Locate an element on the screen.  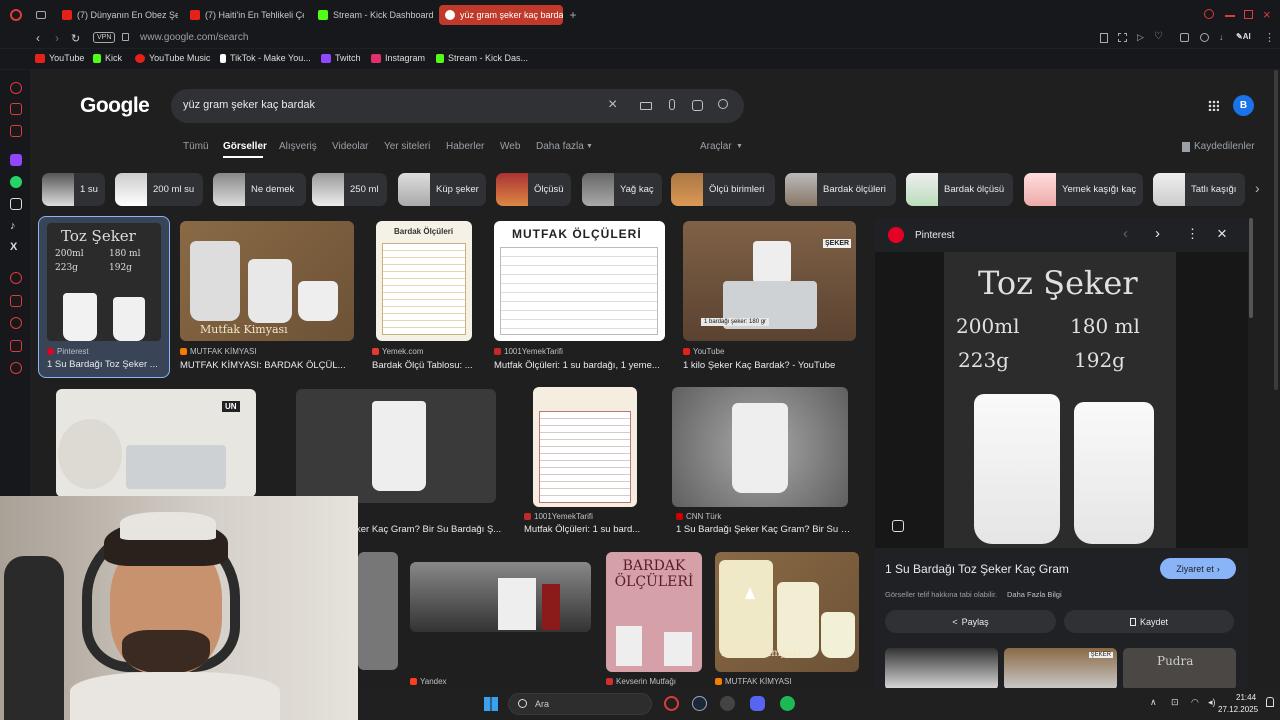
chip-200ml: 200 ml su is located at coordinates (159, 189).